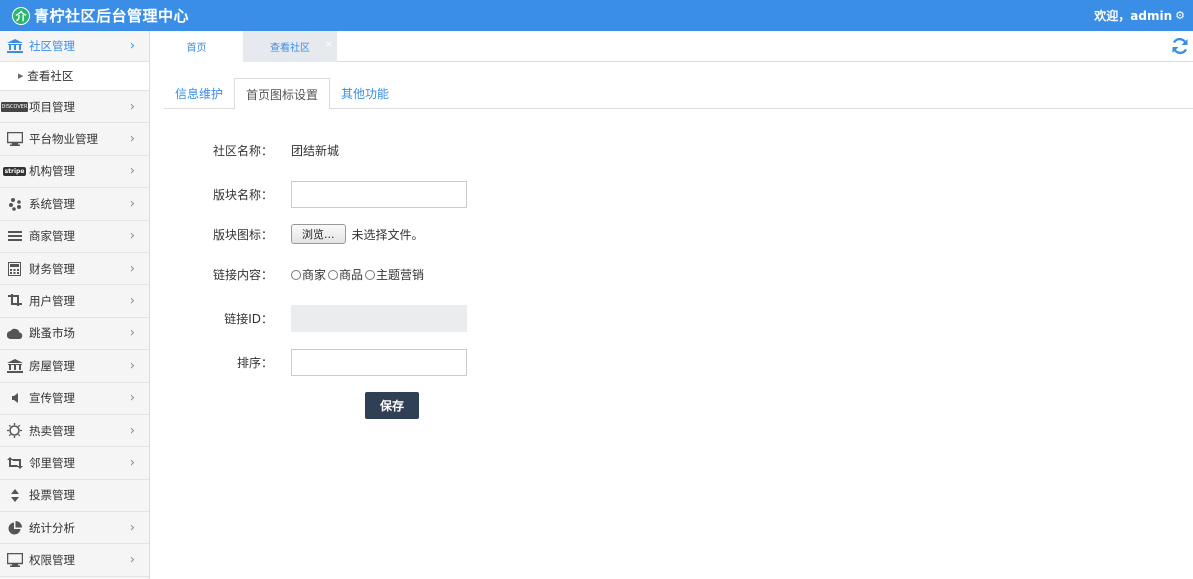 The image size is (1193, 579). Describe the element at coordinates (1180, 46) in the screenshot. I see `refresh-icon` at that location.